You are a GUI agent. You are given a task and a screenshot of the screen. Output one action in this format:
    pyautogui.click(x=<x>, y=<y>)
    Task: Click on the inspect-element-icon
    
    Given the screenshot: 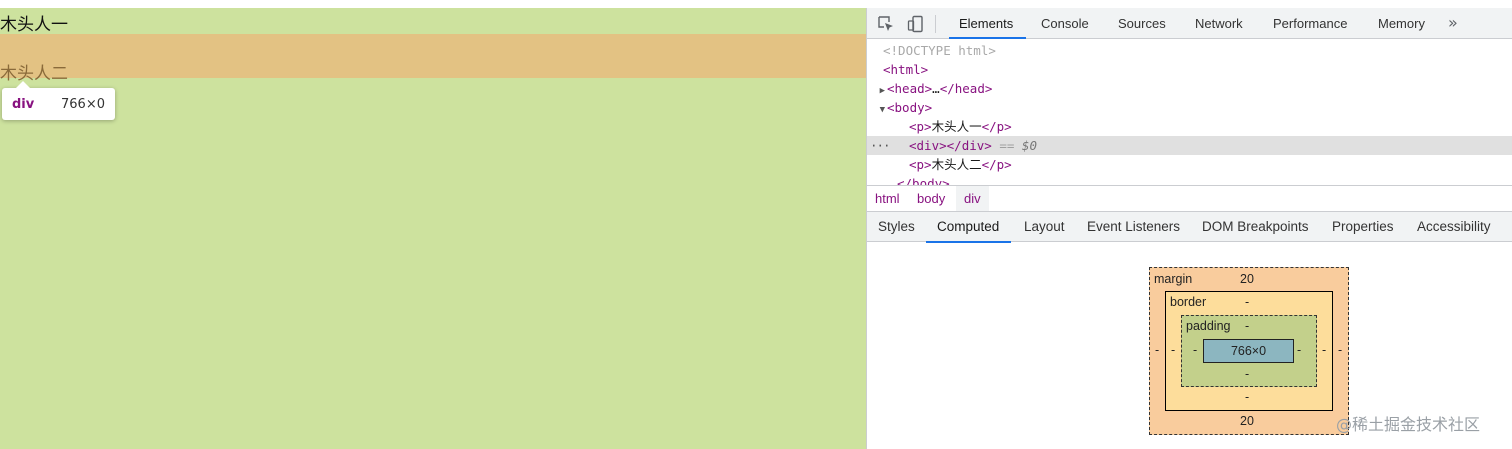 What is the action you would take?
    pyautogui.click(x=886, y=24)
    